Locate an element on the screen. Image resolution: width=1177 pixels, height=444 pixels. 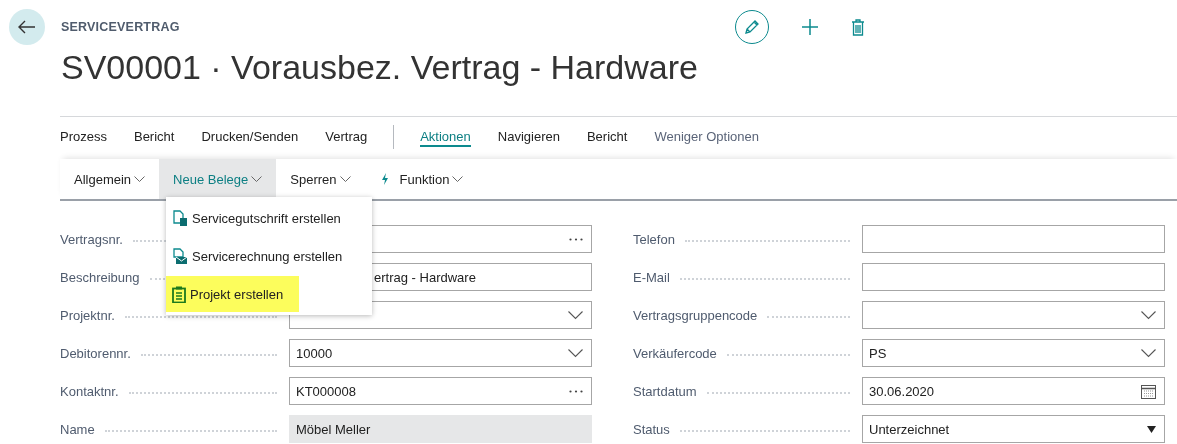
menu-item: Servicegutschrift erstellen is located at coordinates (269, 218).